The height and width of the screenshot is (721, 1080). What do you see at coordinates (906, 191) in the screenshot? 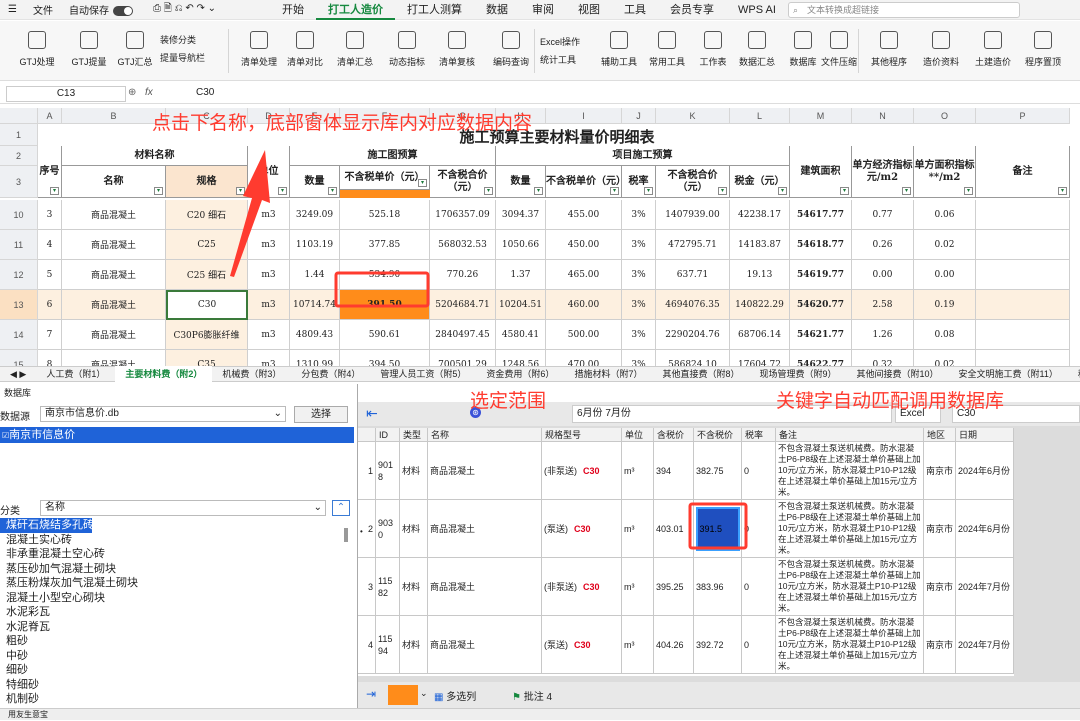
I see `header-index1-filter-icon: ▾` at bounding box center [906, 191].